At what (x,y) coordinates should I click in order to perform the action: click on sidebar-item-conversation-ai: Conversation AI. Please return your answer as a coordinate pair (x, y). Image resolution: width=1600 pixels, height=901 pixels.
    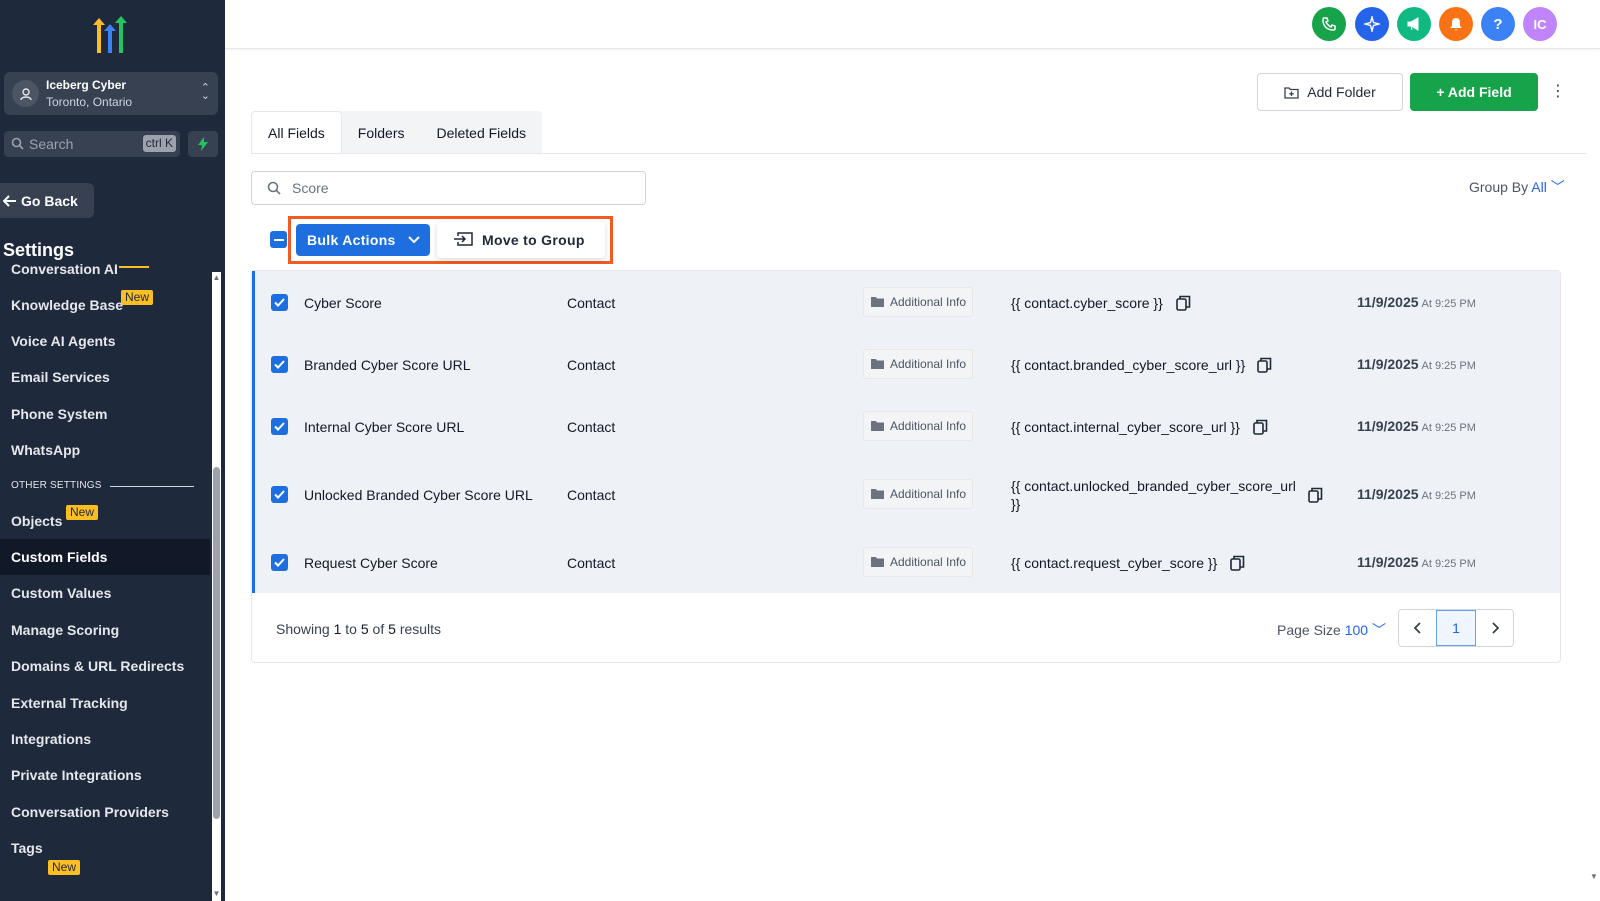
    Looking at the image, I should click on (105, 269).